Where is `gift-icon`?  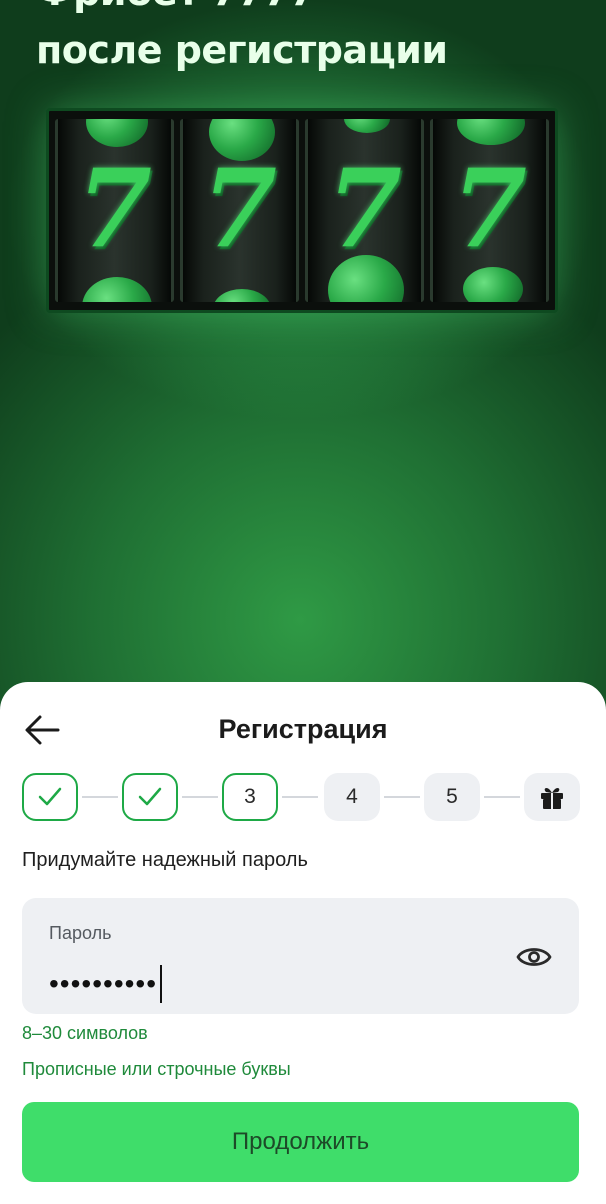
gift-icon is located at coordinates (552, 798).